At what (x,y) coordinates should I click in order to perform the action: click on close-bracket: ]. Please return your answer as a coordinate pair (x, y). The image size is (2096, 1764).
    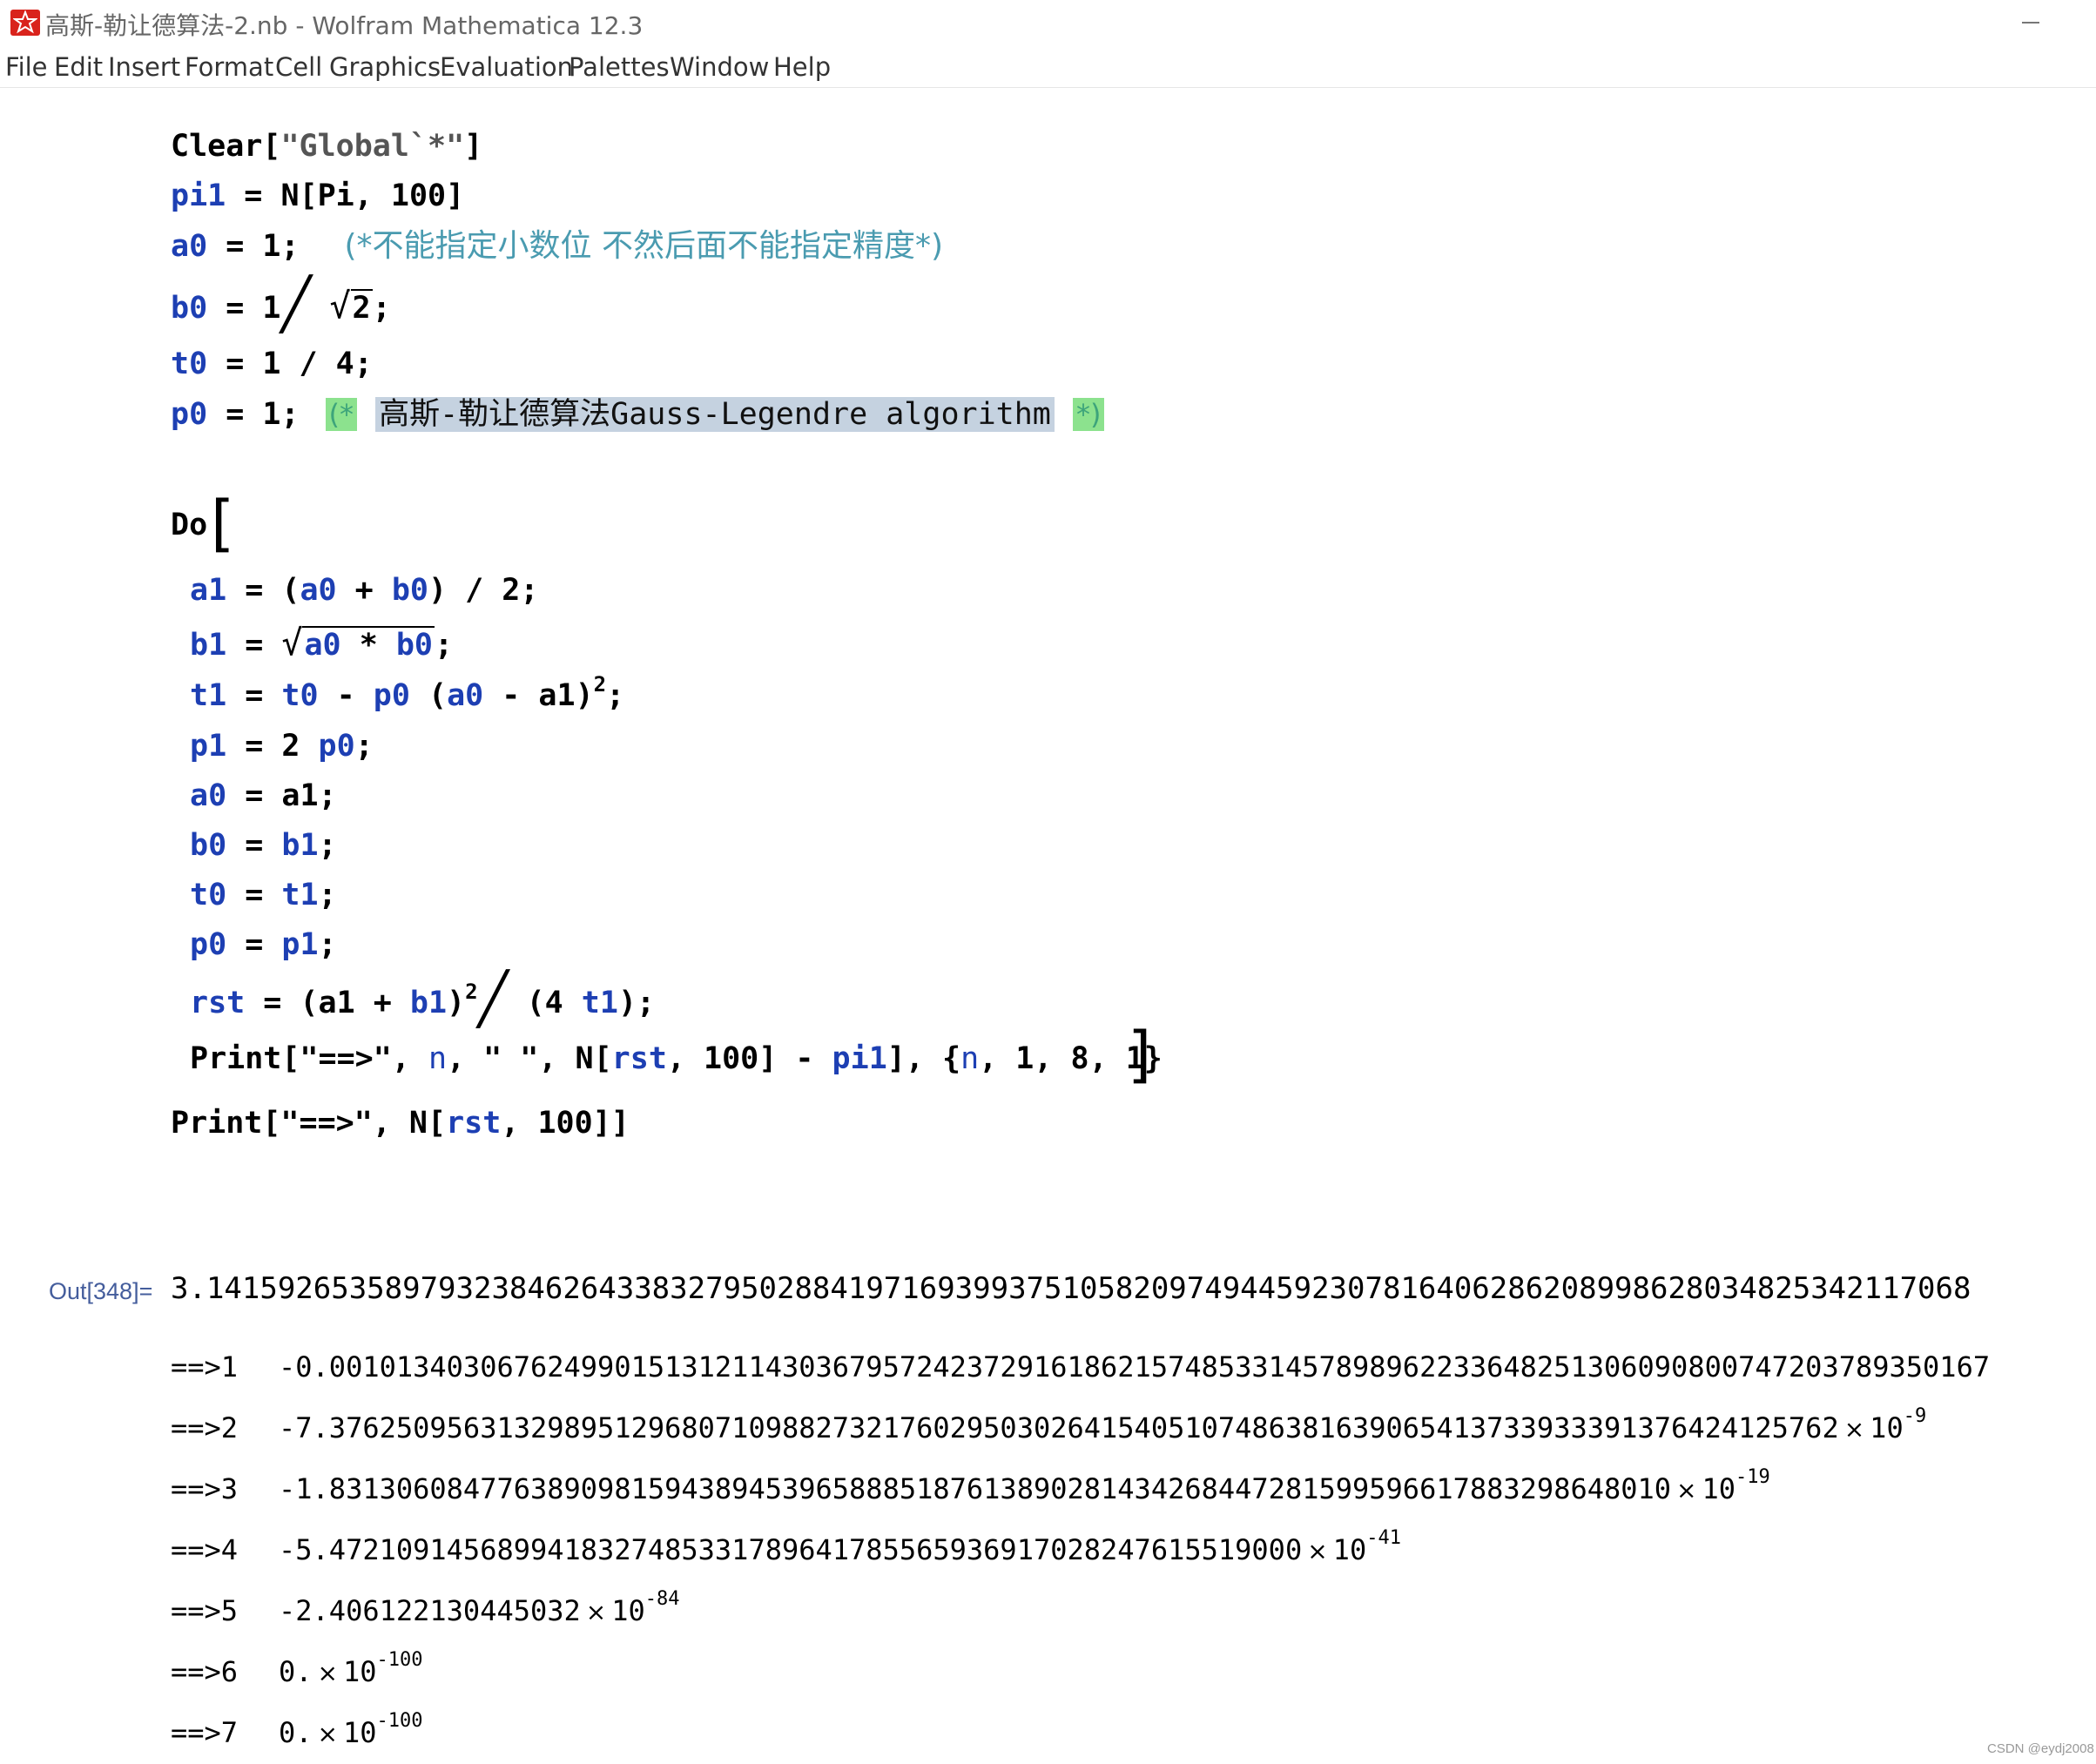
    Looking at the image, I should click on (1140, 1054).